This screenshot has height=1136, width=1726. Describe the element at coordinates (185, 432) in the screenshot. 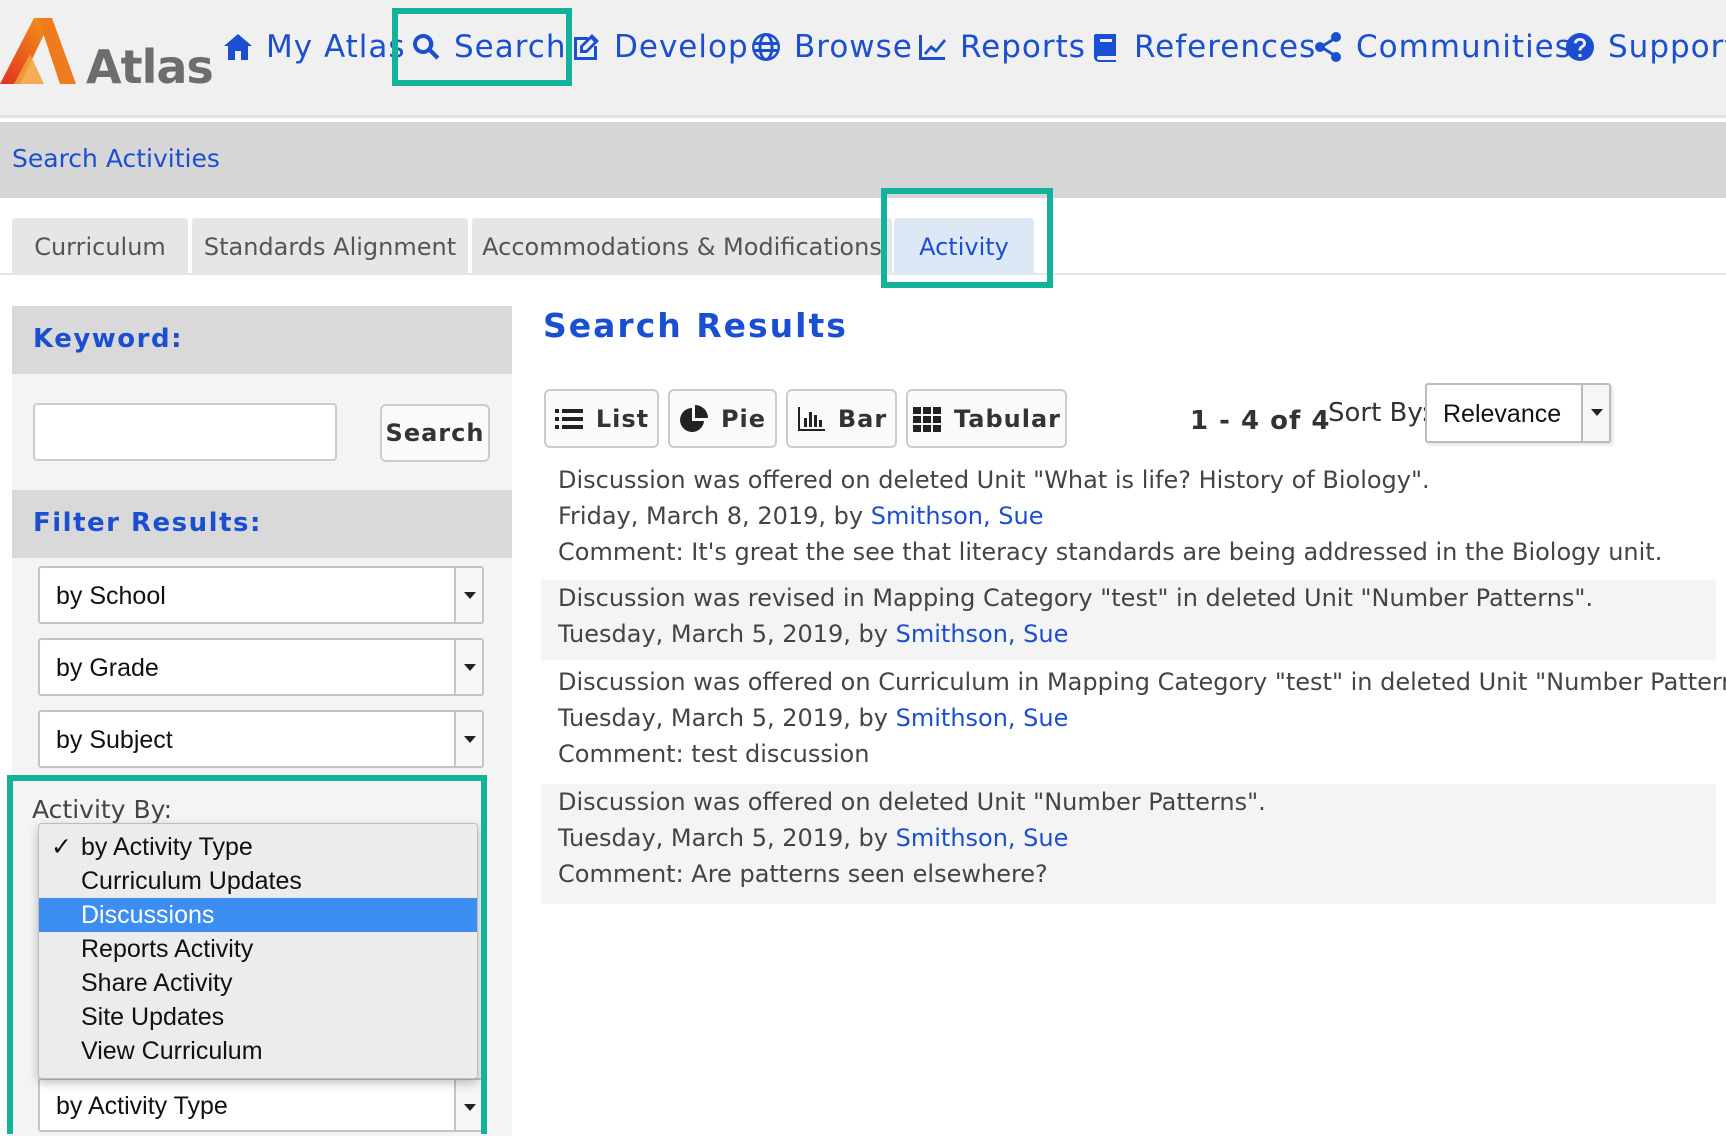

I see `keyword-input` at that location.